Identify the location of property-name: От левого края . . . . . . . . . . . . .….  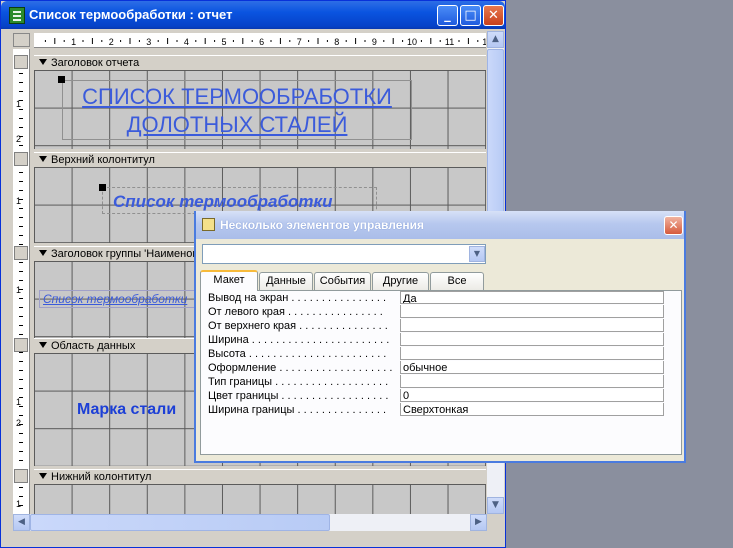
(295, 312).